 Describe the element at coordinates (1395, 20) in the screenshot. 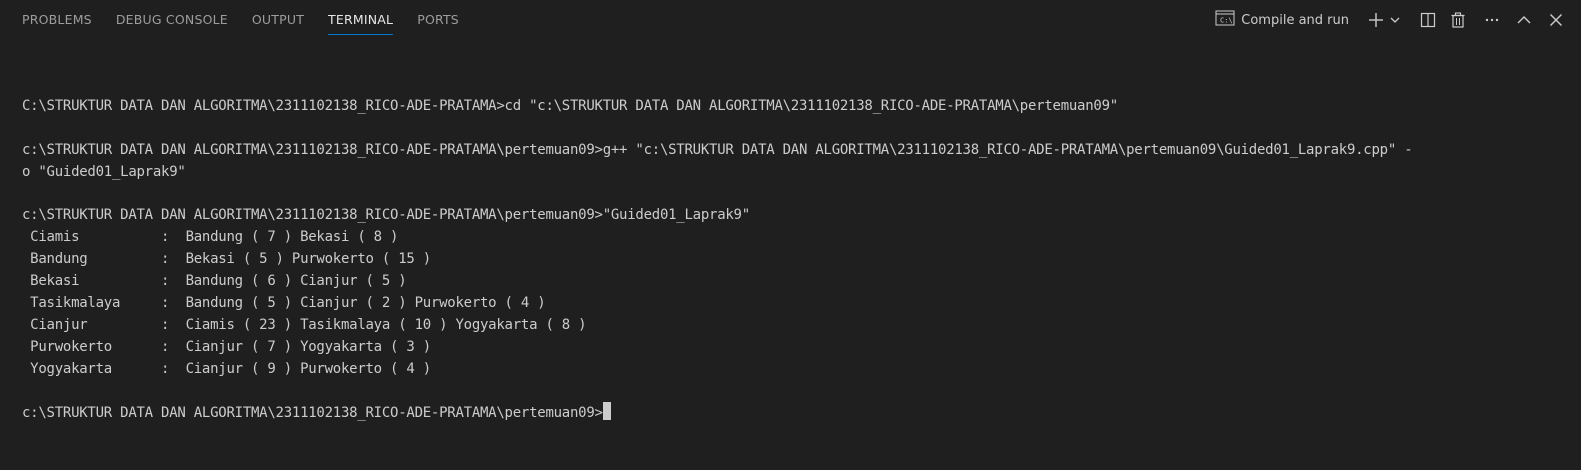

I see `chevron-down-icon` at that location.